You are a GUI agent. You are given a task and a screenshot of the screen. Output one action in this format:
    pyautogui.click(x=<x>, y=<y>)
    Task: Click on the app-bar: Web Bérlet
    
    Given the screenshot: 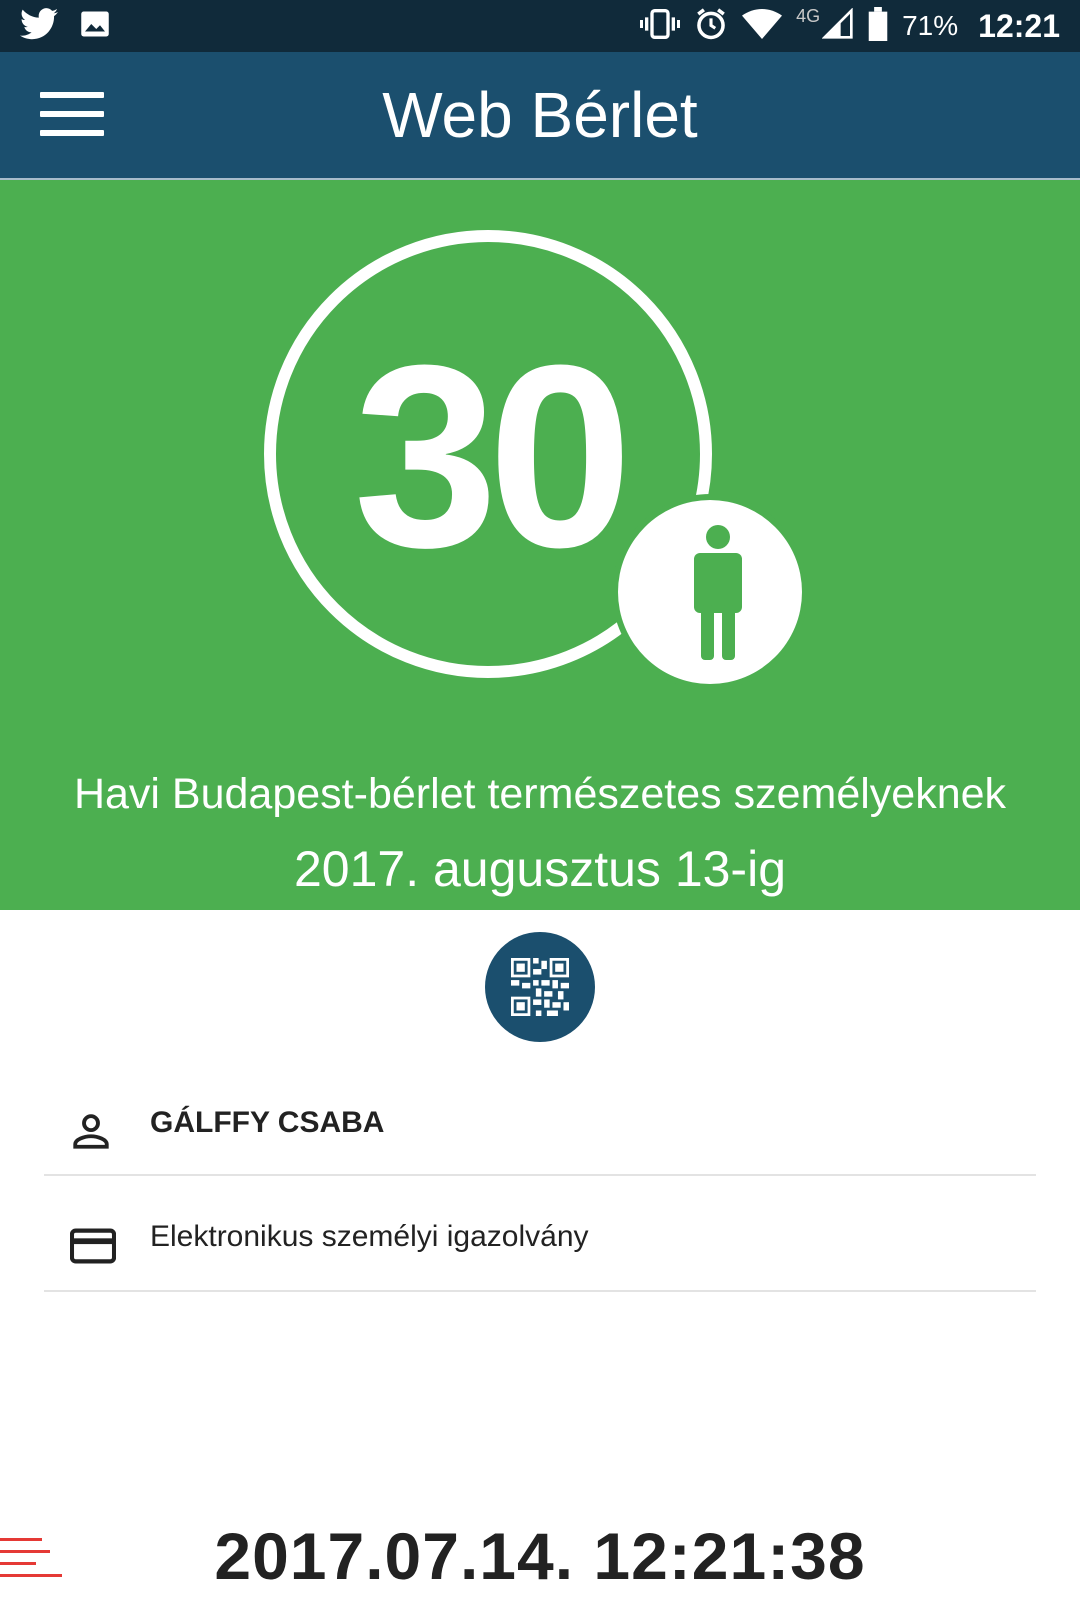 What is the action you would take?
    pyautogui.click(x=540, y=116)
    